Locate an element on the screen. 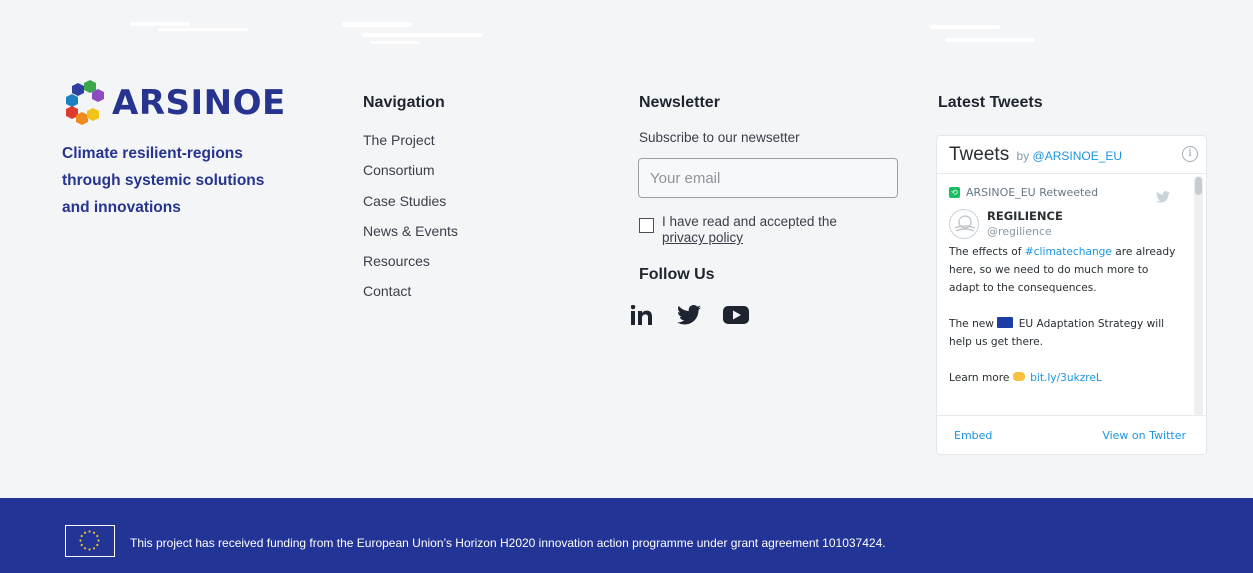 The image size is (1253, 573). retweet-icon: ⟲ is located at coordinates (954, 192).